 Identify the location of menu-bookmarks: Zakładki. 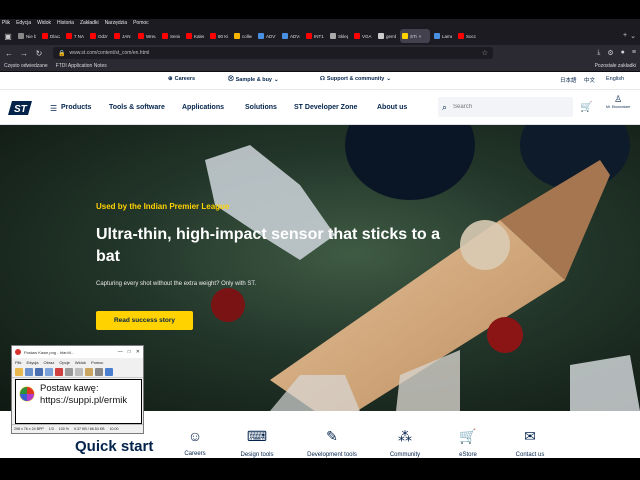
(89, 23).